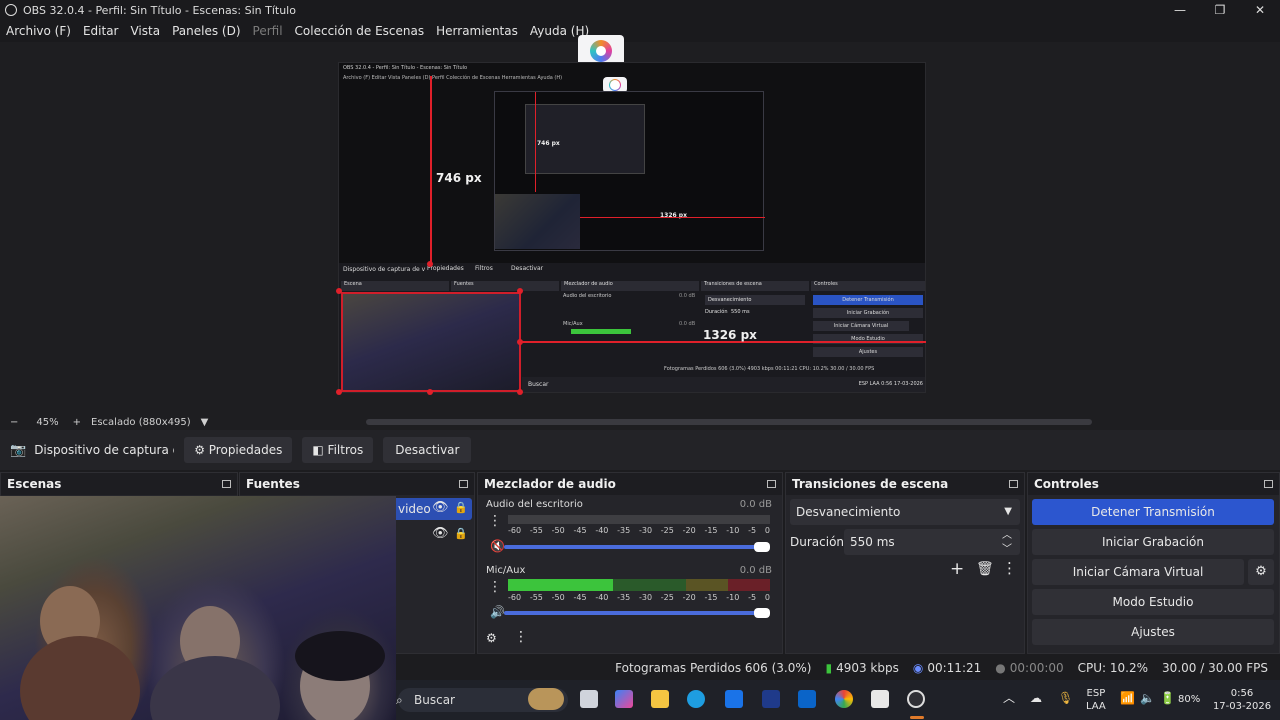 This screenshot has width=1280, height=720. Describe the element at coordinates (1153, 632) in the screenshot. I see `settings-button: Ajustes` at that location.